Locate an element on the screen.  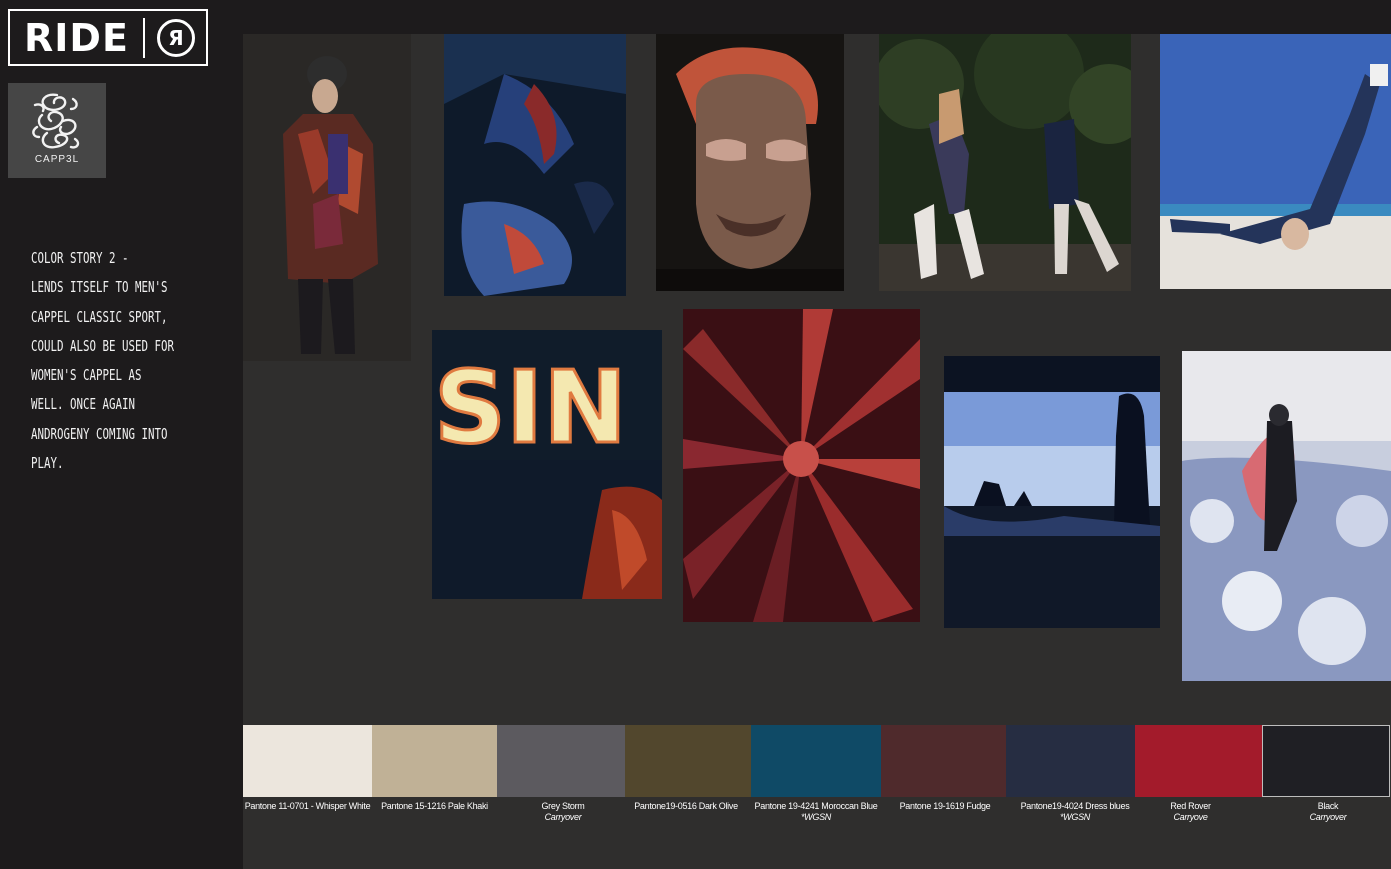
logo-divider is located at coordinates (143, 37).